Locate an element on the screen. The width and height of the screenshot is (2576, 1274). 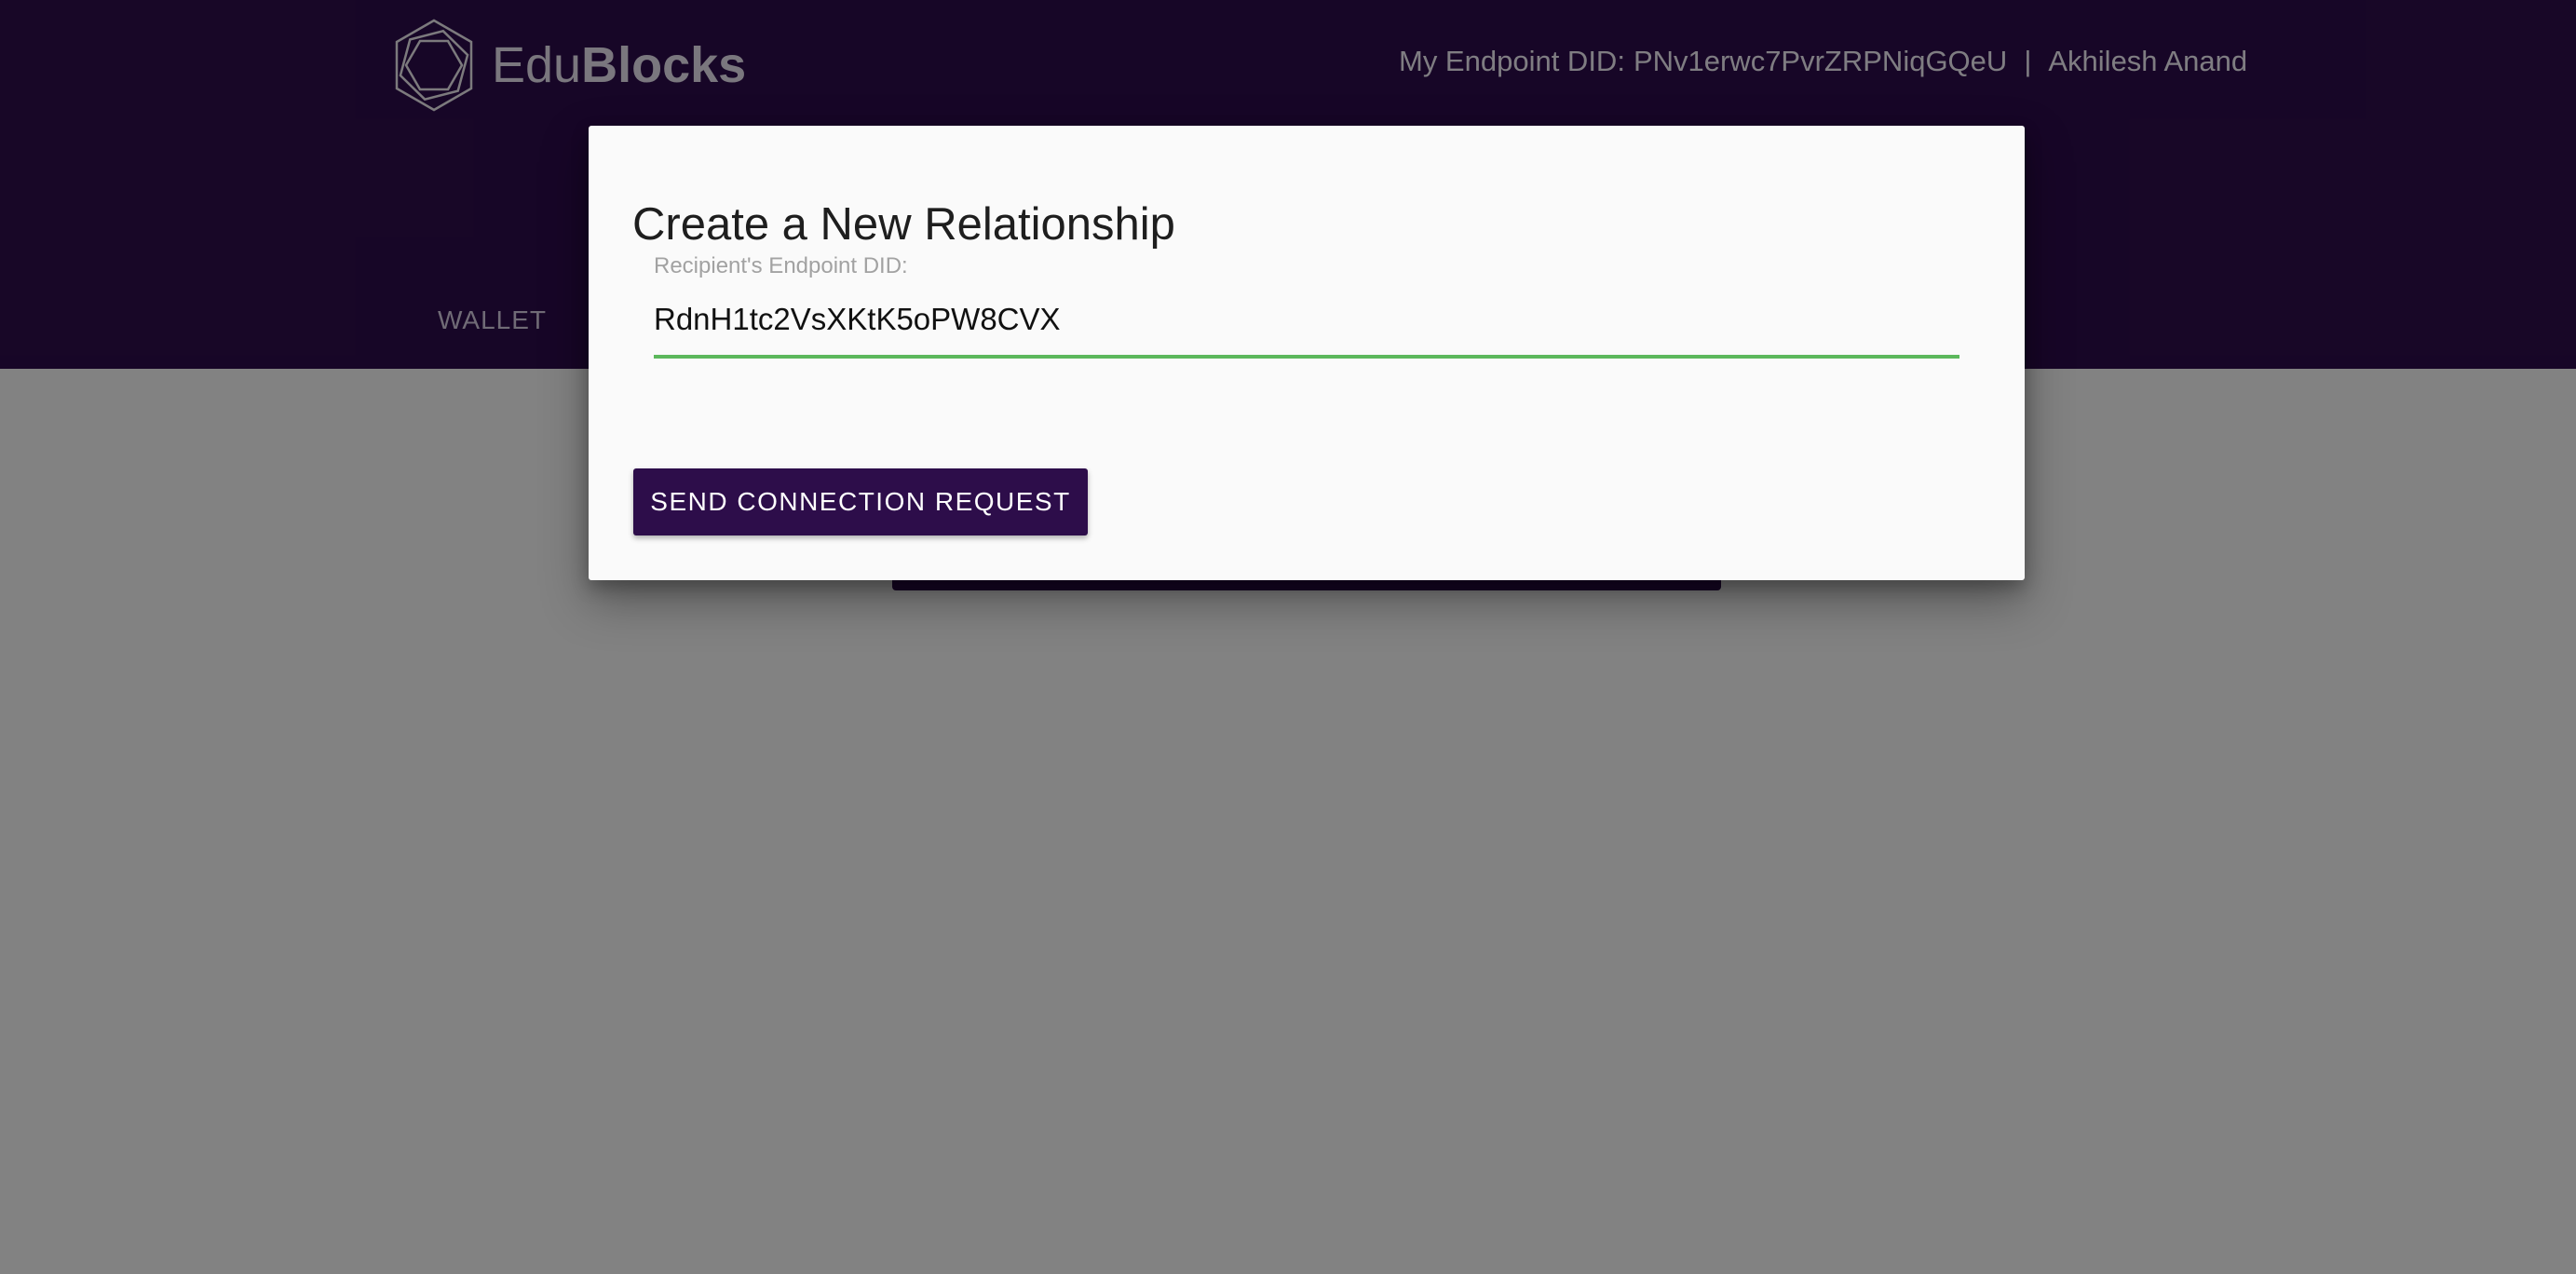
recipient-did-field: Recipient's Endpoint DID: is located at coordinates (1306, 244).